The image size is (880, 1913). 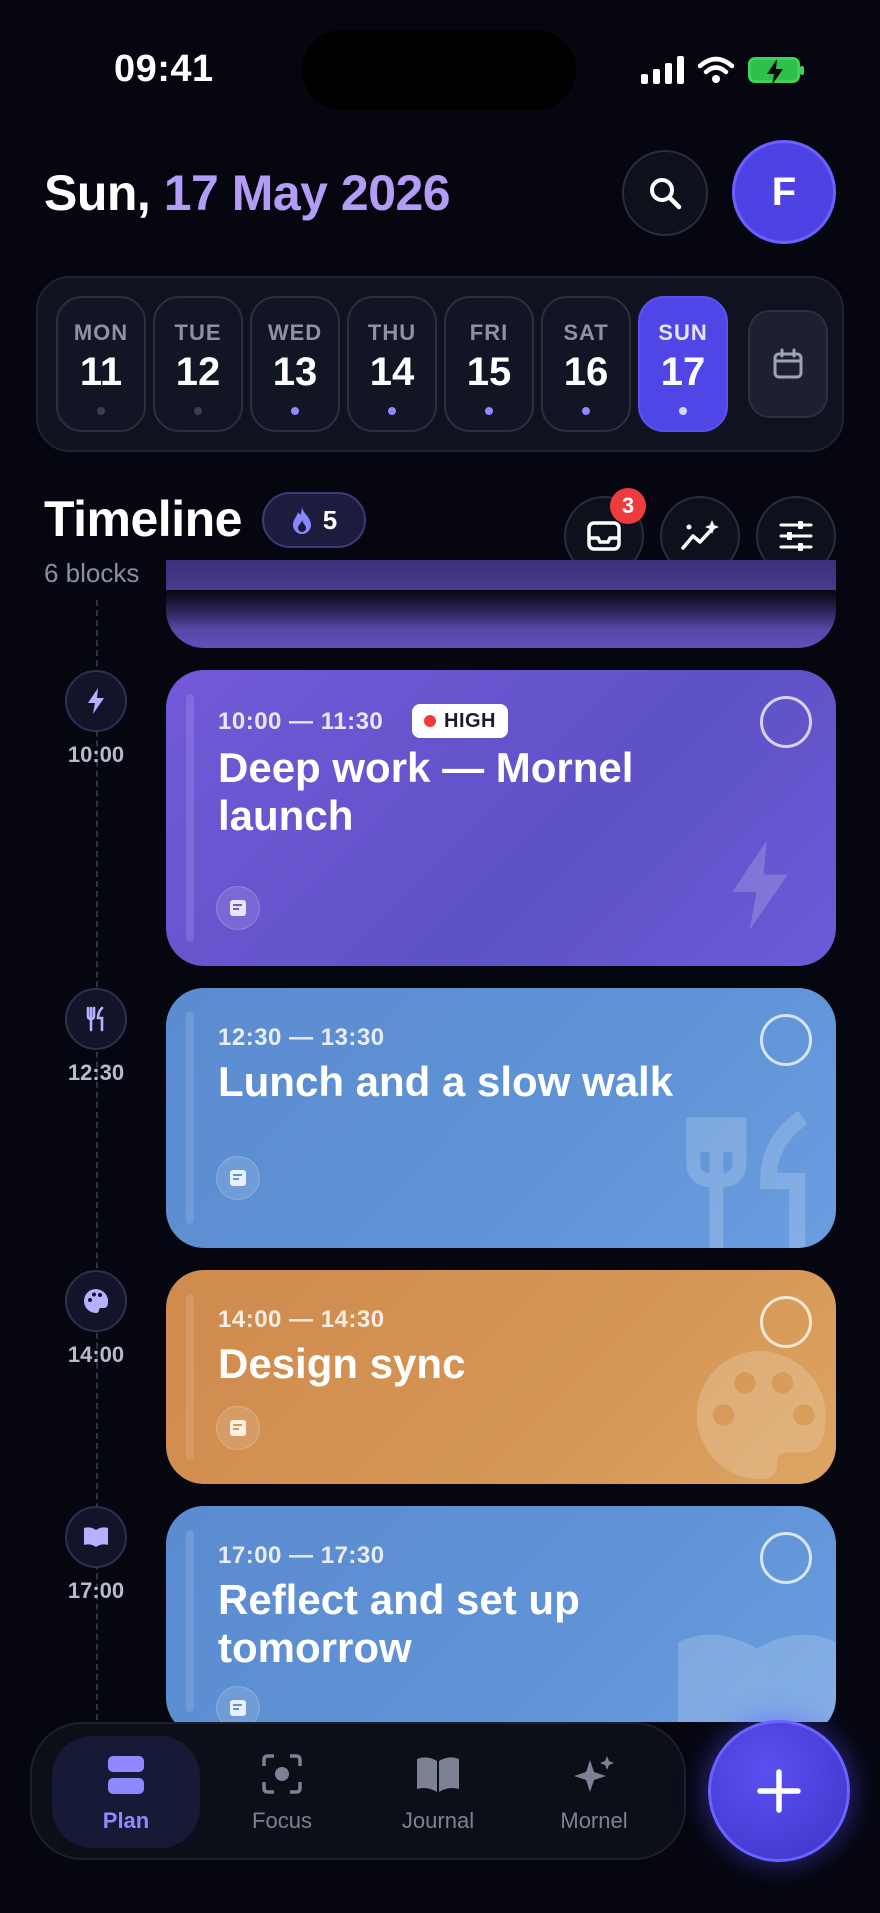 I want to click on trend-sparkle-icon, so click(x=700, y=535).